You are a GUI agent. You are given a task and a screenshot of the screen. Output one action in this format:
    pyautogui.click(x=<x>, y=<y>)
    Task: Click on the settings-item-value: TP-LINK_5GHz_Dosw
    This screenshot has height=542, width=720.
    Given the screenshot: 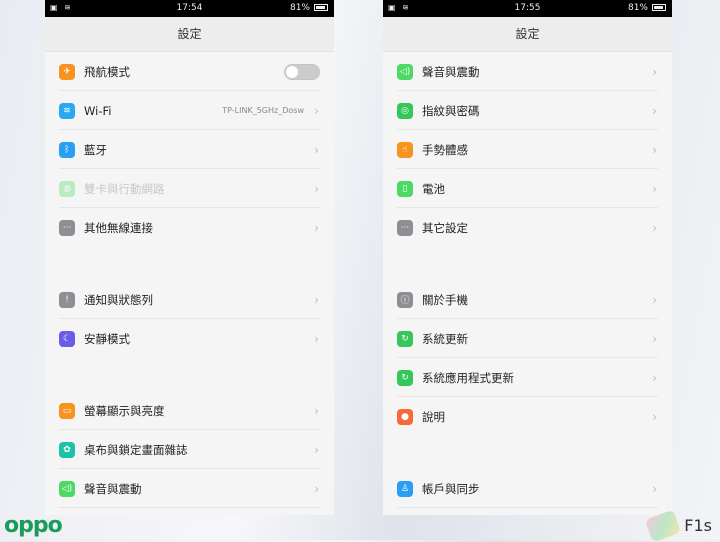 What is the action you would take?
    pyautogui.click(x=263, y=110)
    